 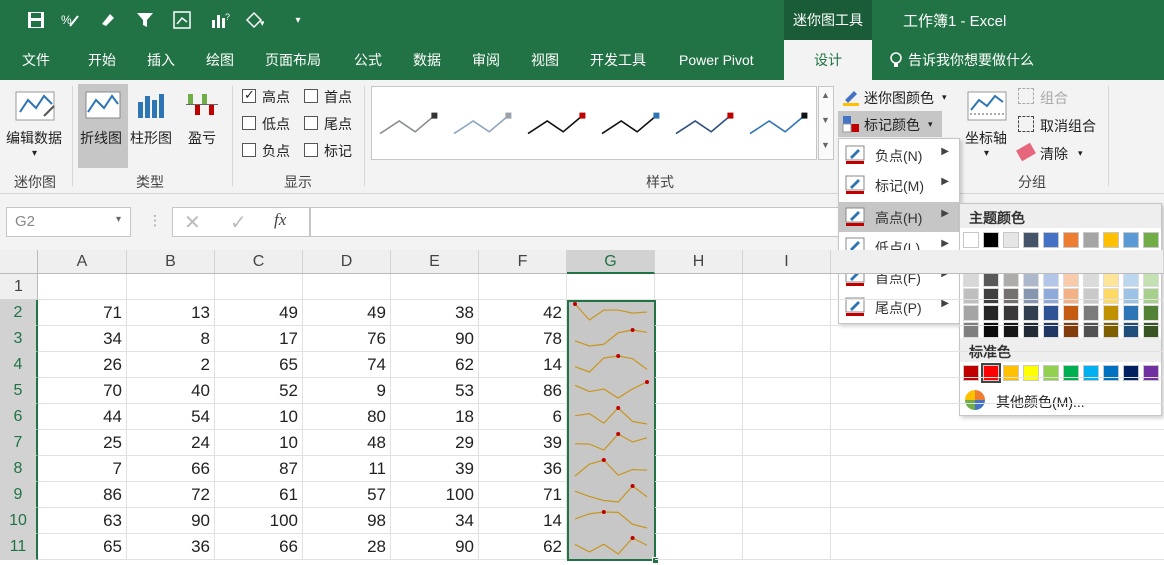 I want to click on column-header-h: H, so click(x=699, y=262).